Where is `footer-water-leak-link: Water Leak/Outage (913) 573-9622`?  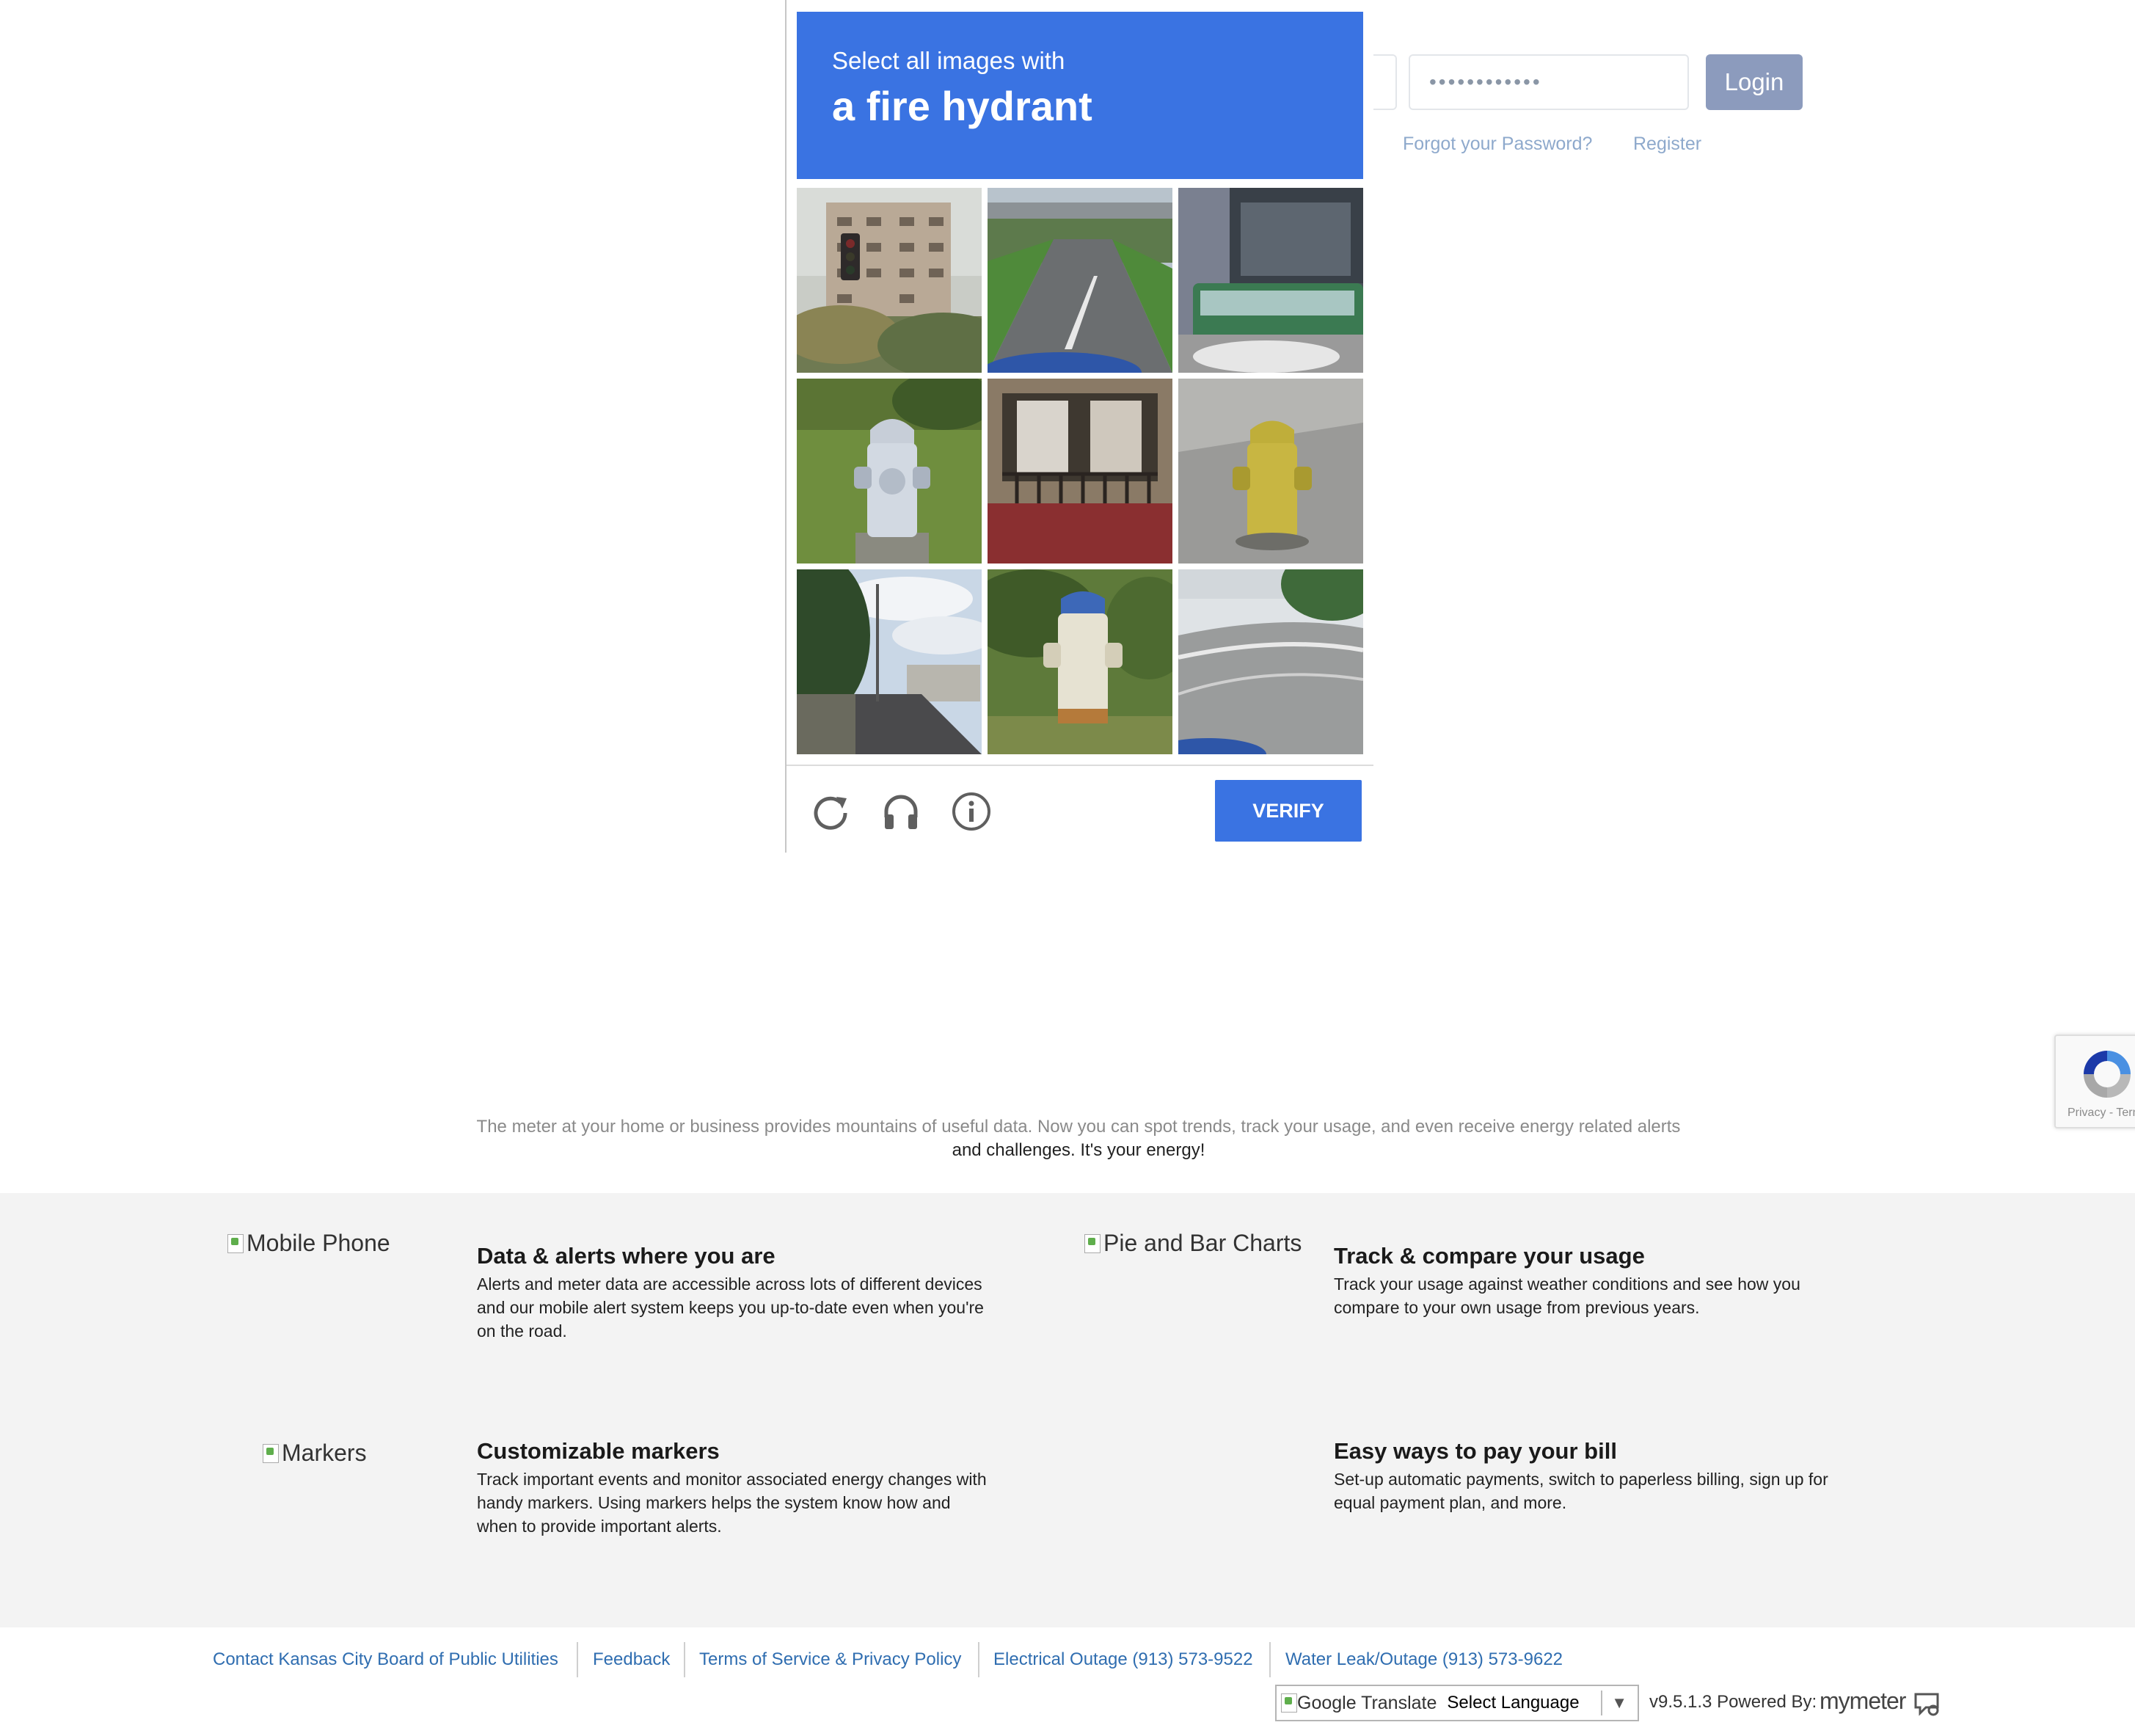
footer-water-leak-link: Water Leak/Outage (913) 573-9622 is located at coordinates (1424, 1659).